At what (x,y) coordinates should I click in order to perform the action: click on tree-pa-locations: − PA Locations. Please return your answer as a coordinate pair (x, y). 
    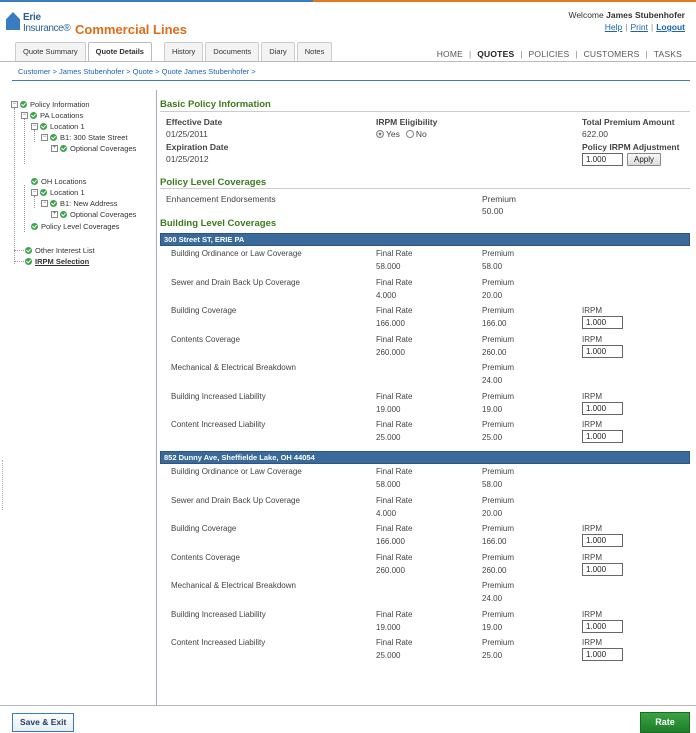
    Looking at the image, I should click on (52, 115).